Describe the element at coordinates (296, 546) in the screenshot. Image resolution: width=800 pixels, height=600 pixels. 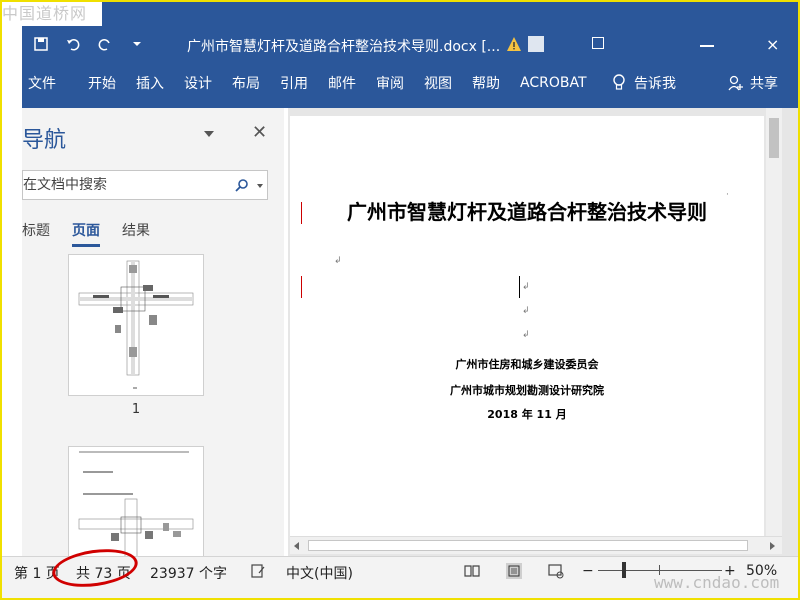
I see `scroll-left-icon` at that location.